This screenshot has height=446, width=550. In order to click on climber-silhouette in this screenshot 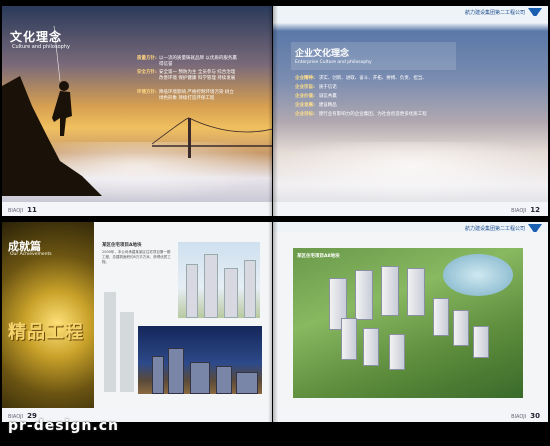, I will do `click(52, 111)`.